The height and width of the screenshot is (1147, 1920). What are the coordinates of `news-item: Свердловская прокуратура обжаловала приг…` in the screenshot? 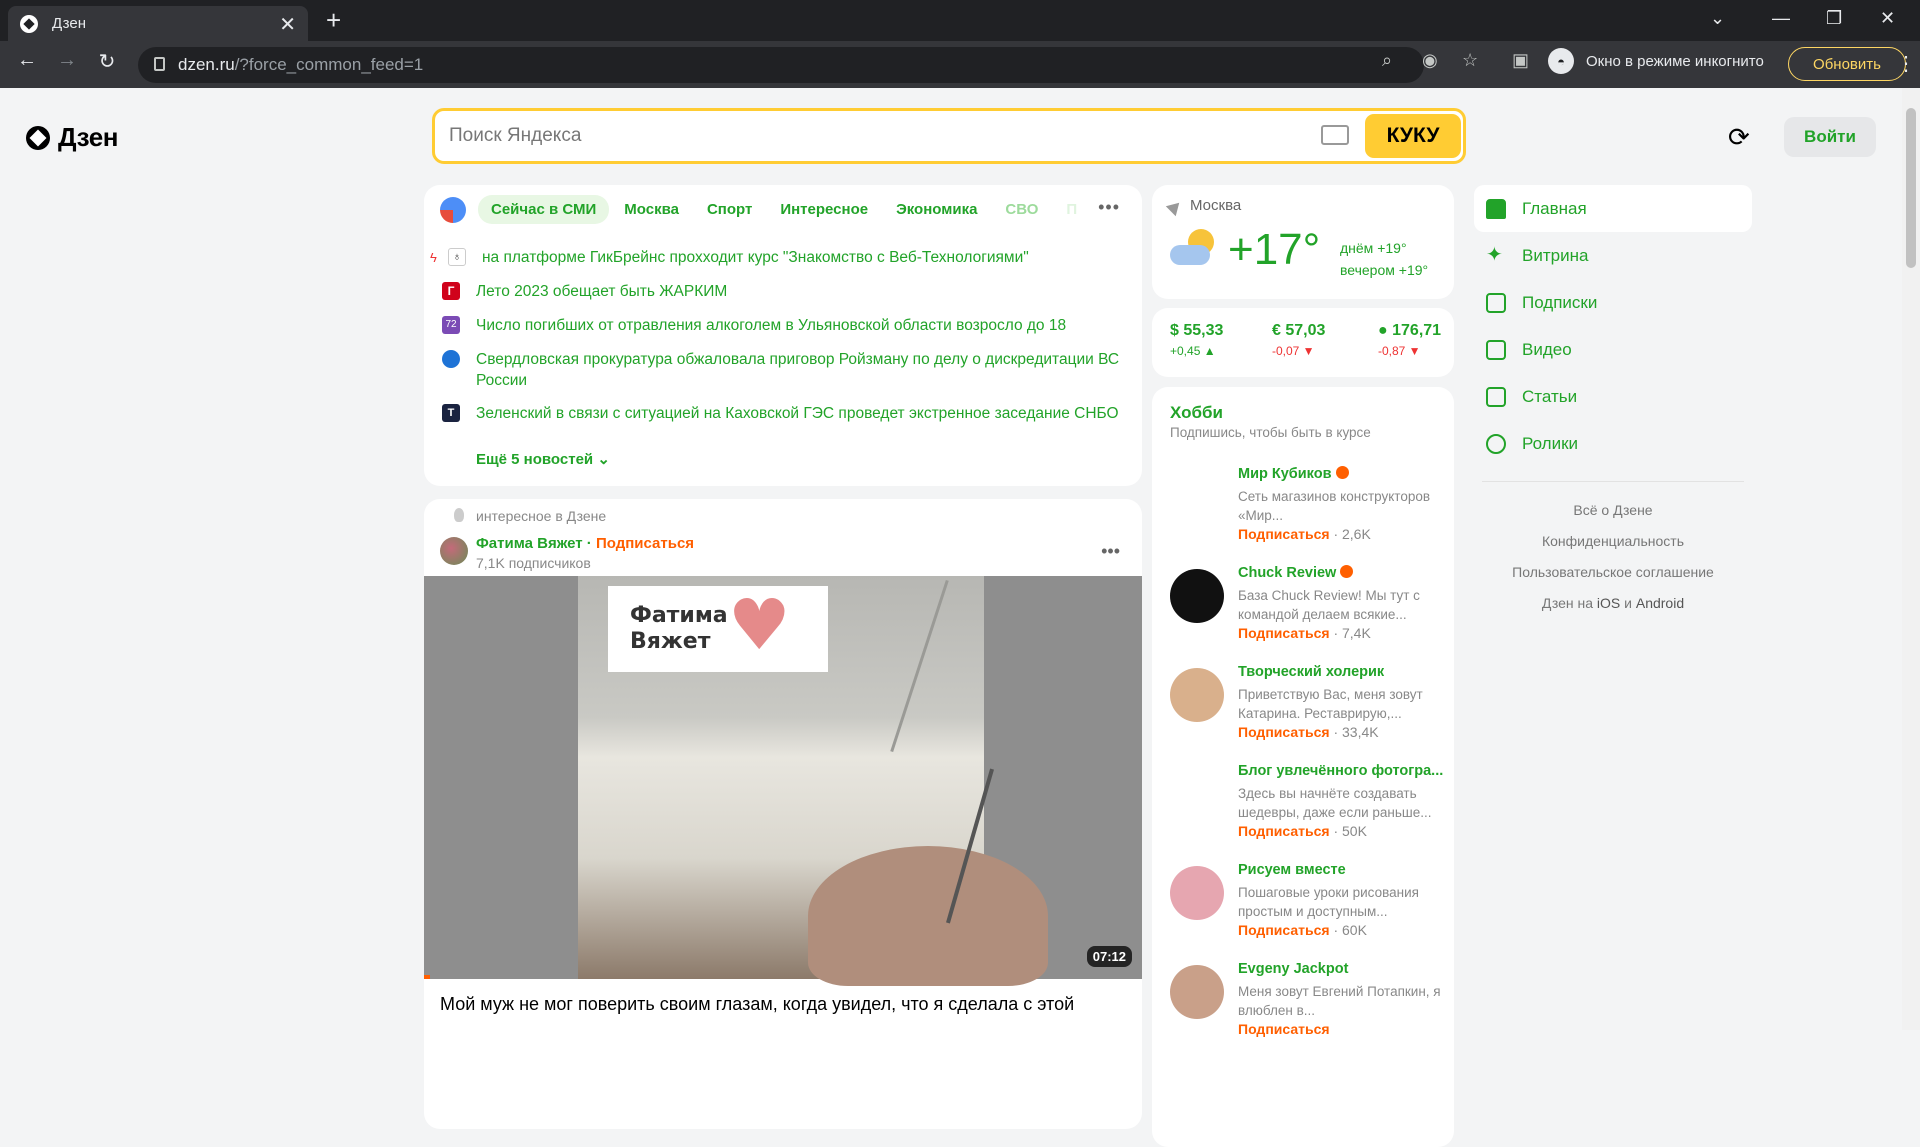 It's located at (782, 370).